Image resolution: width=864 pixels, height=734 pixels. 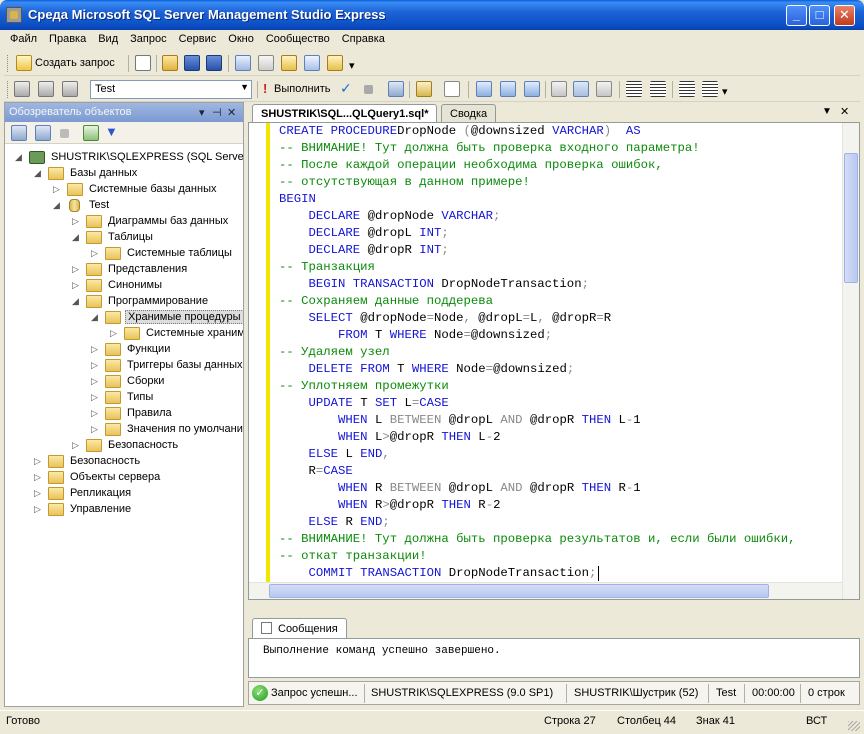 I want to click on code-line: DECLARE @dropR INT;, so click(x=537, y=250).